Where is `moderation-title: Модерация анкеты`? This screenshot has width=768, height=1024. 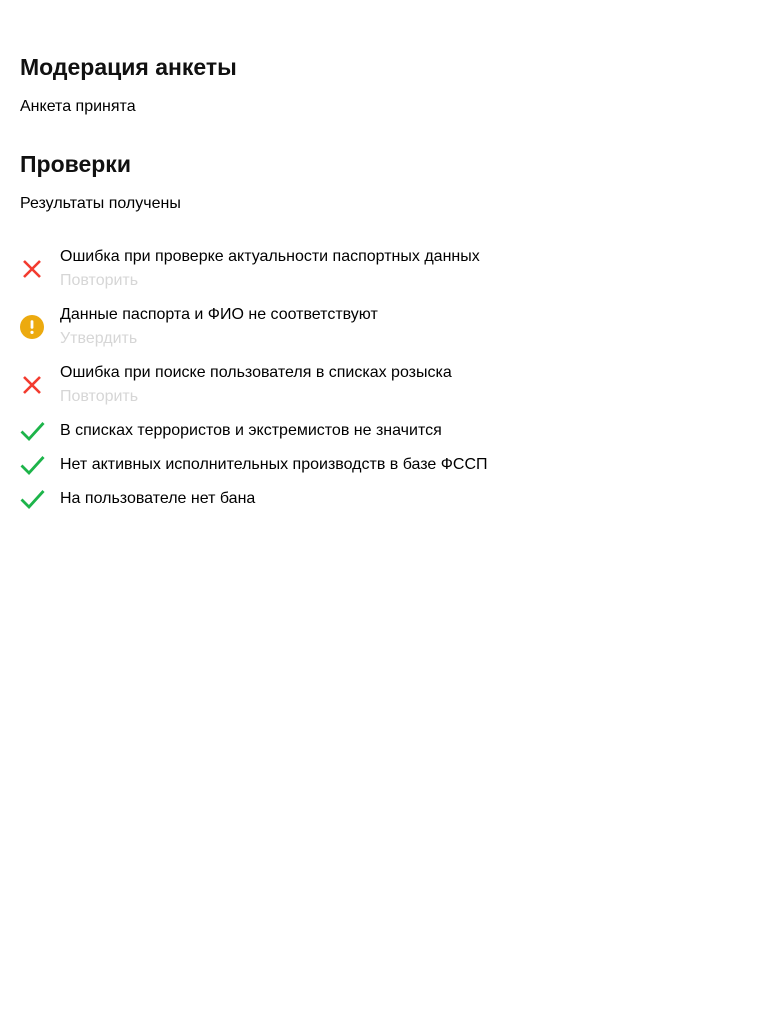
moderation-title: Модерация анкеты is located at coordinates (128, 67).